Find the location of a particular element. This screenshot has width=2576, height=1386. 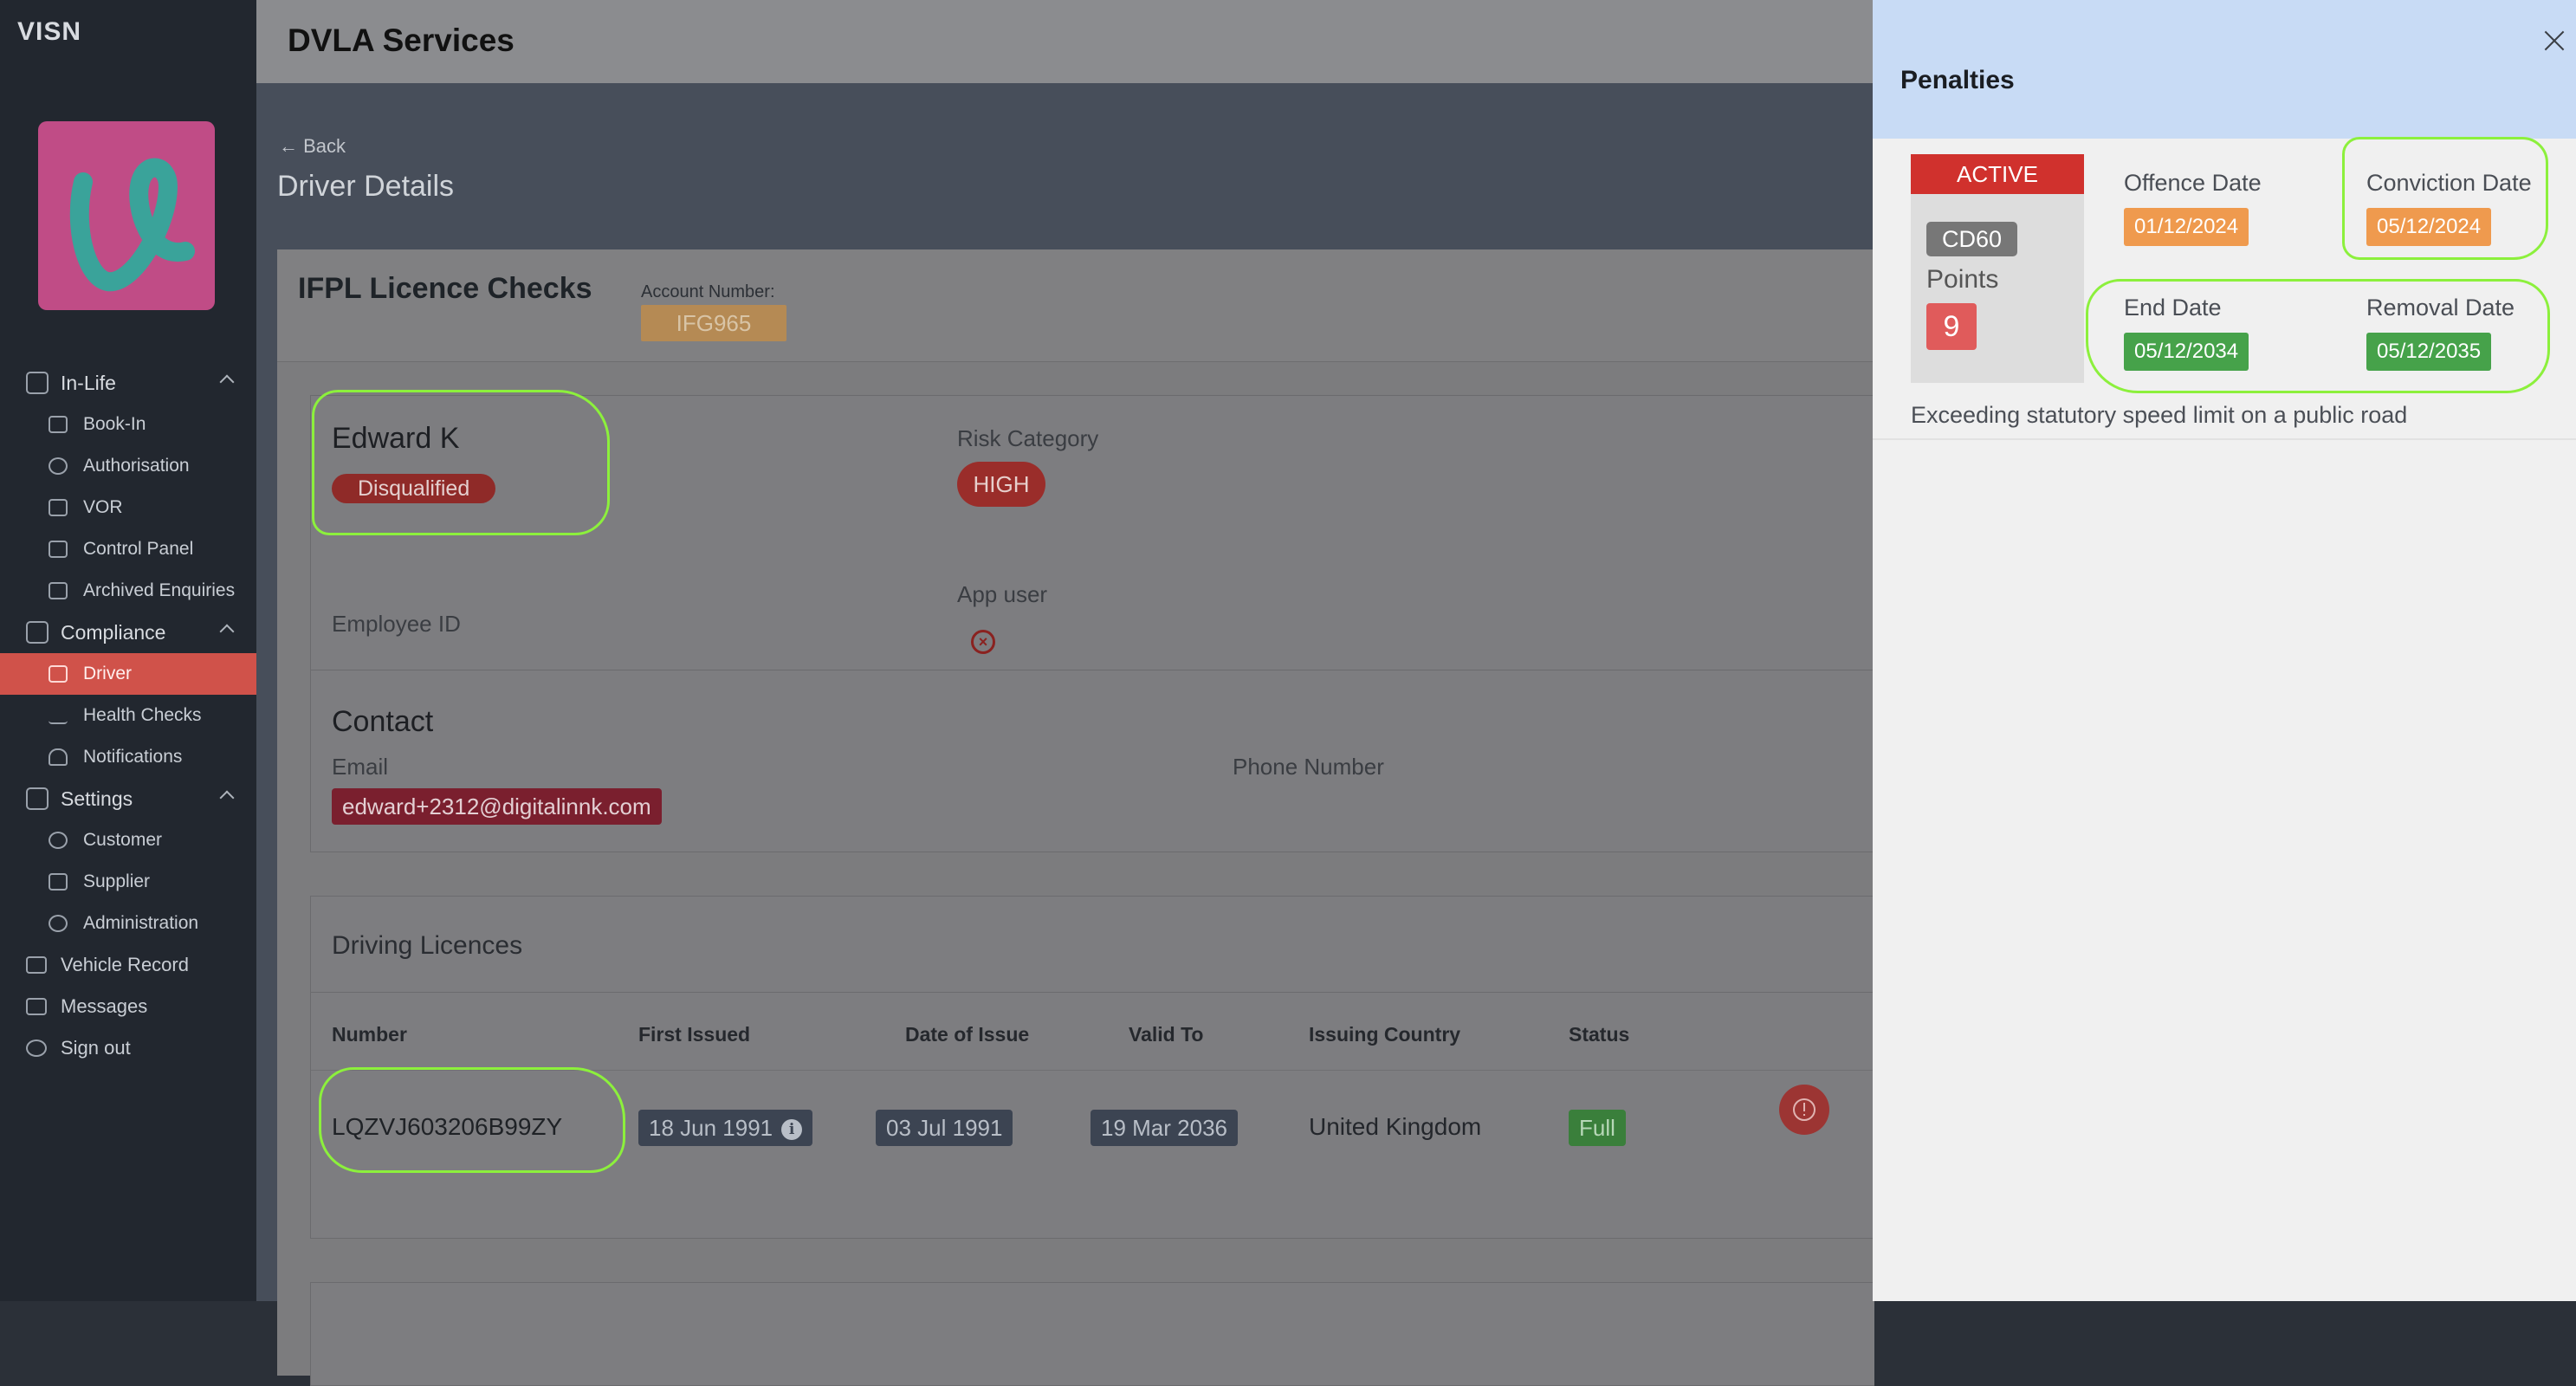

header-title: DVLA Services is located at coordinates (401, 40).